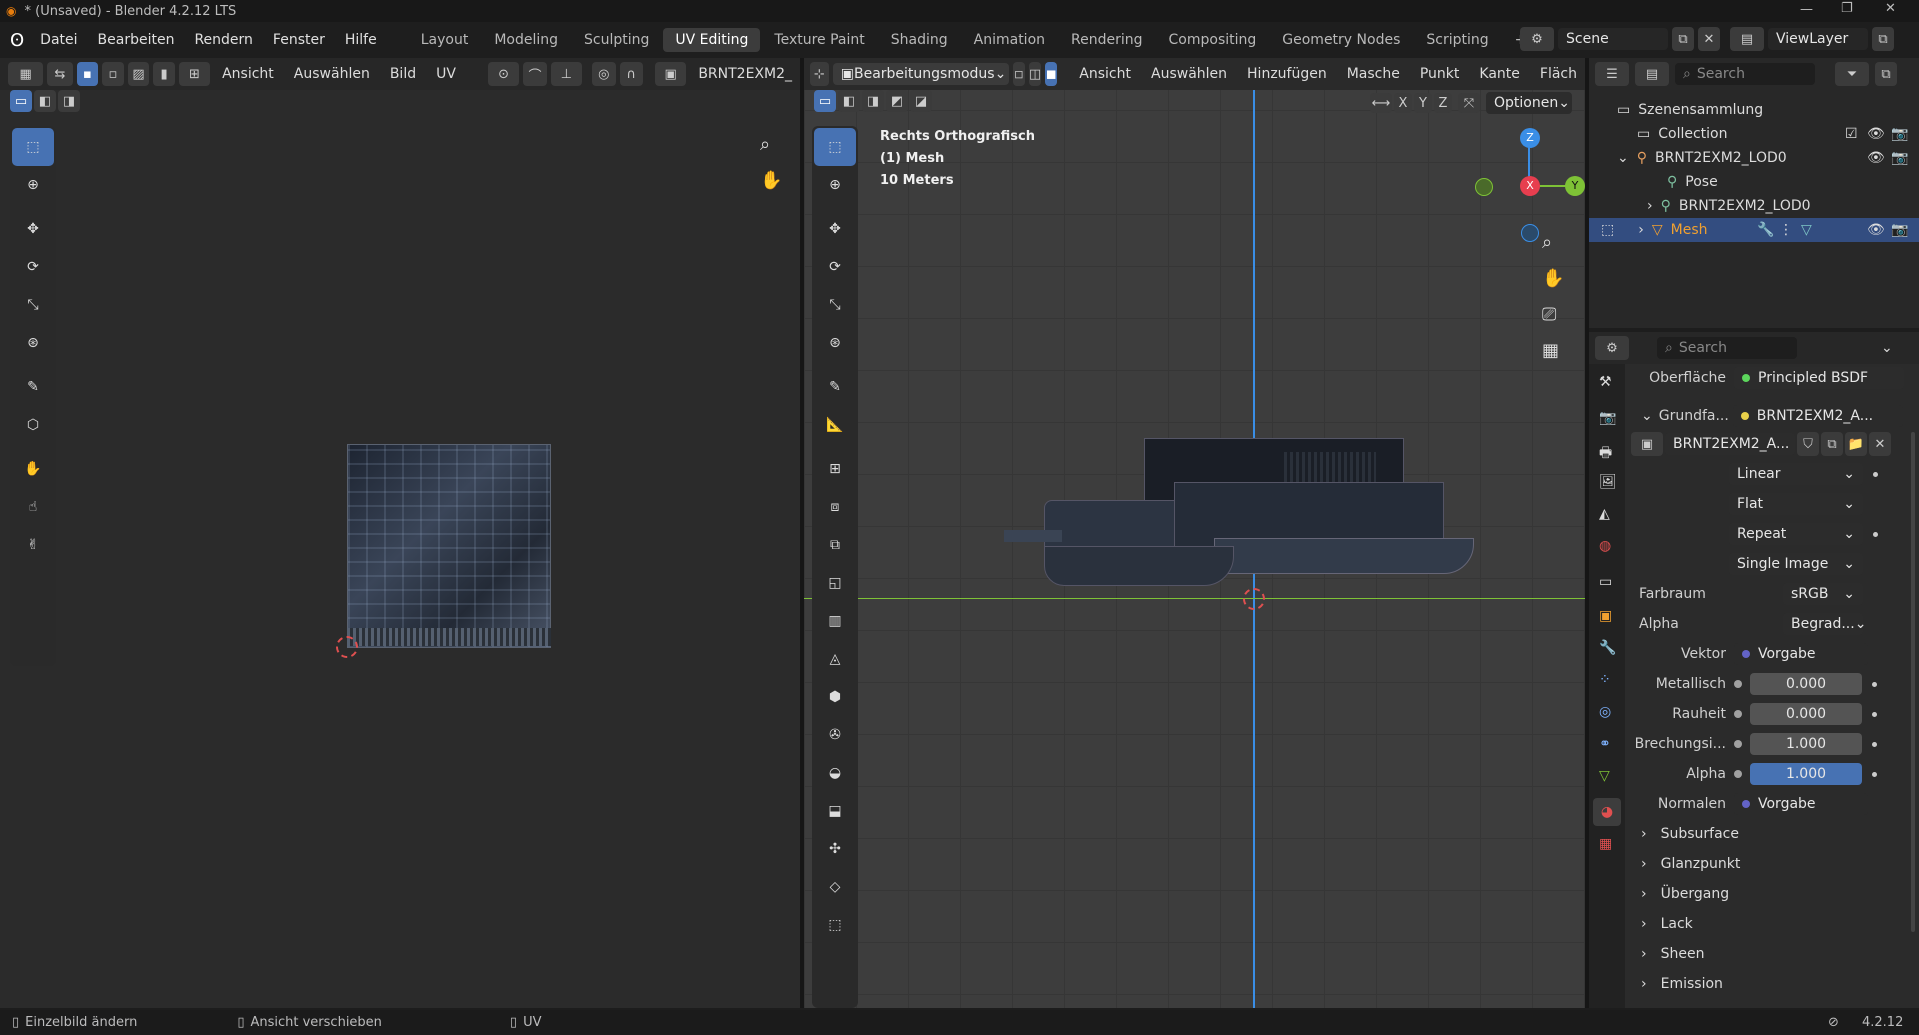 The width and height of the screenshot is (1919, 1035). I want to click on tab-layout: Layout, so click(445, 40).